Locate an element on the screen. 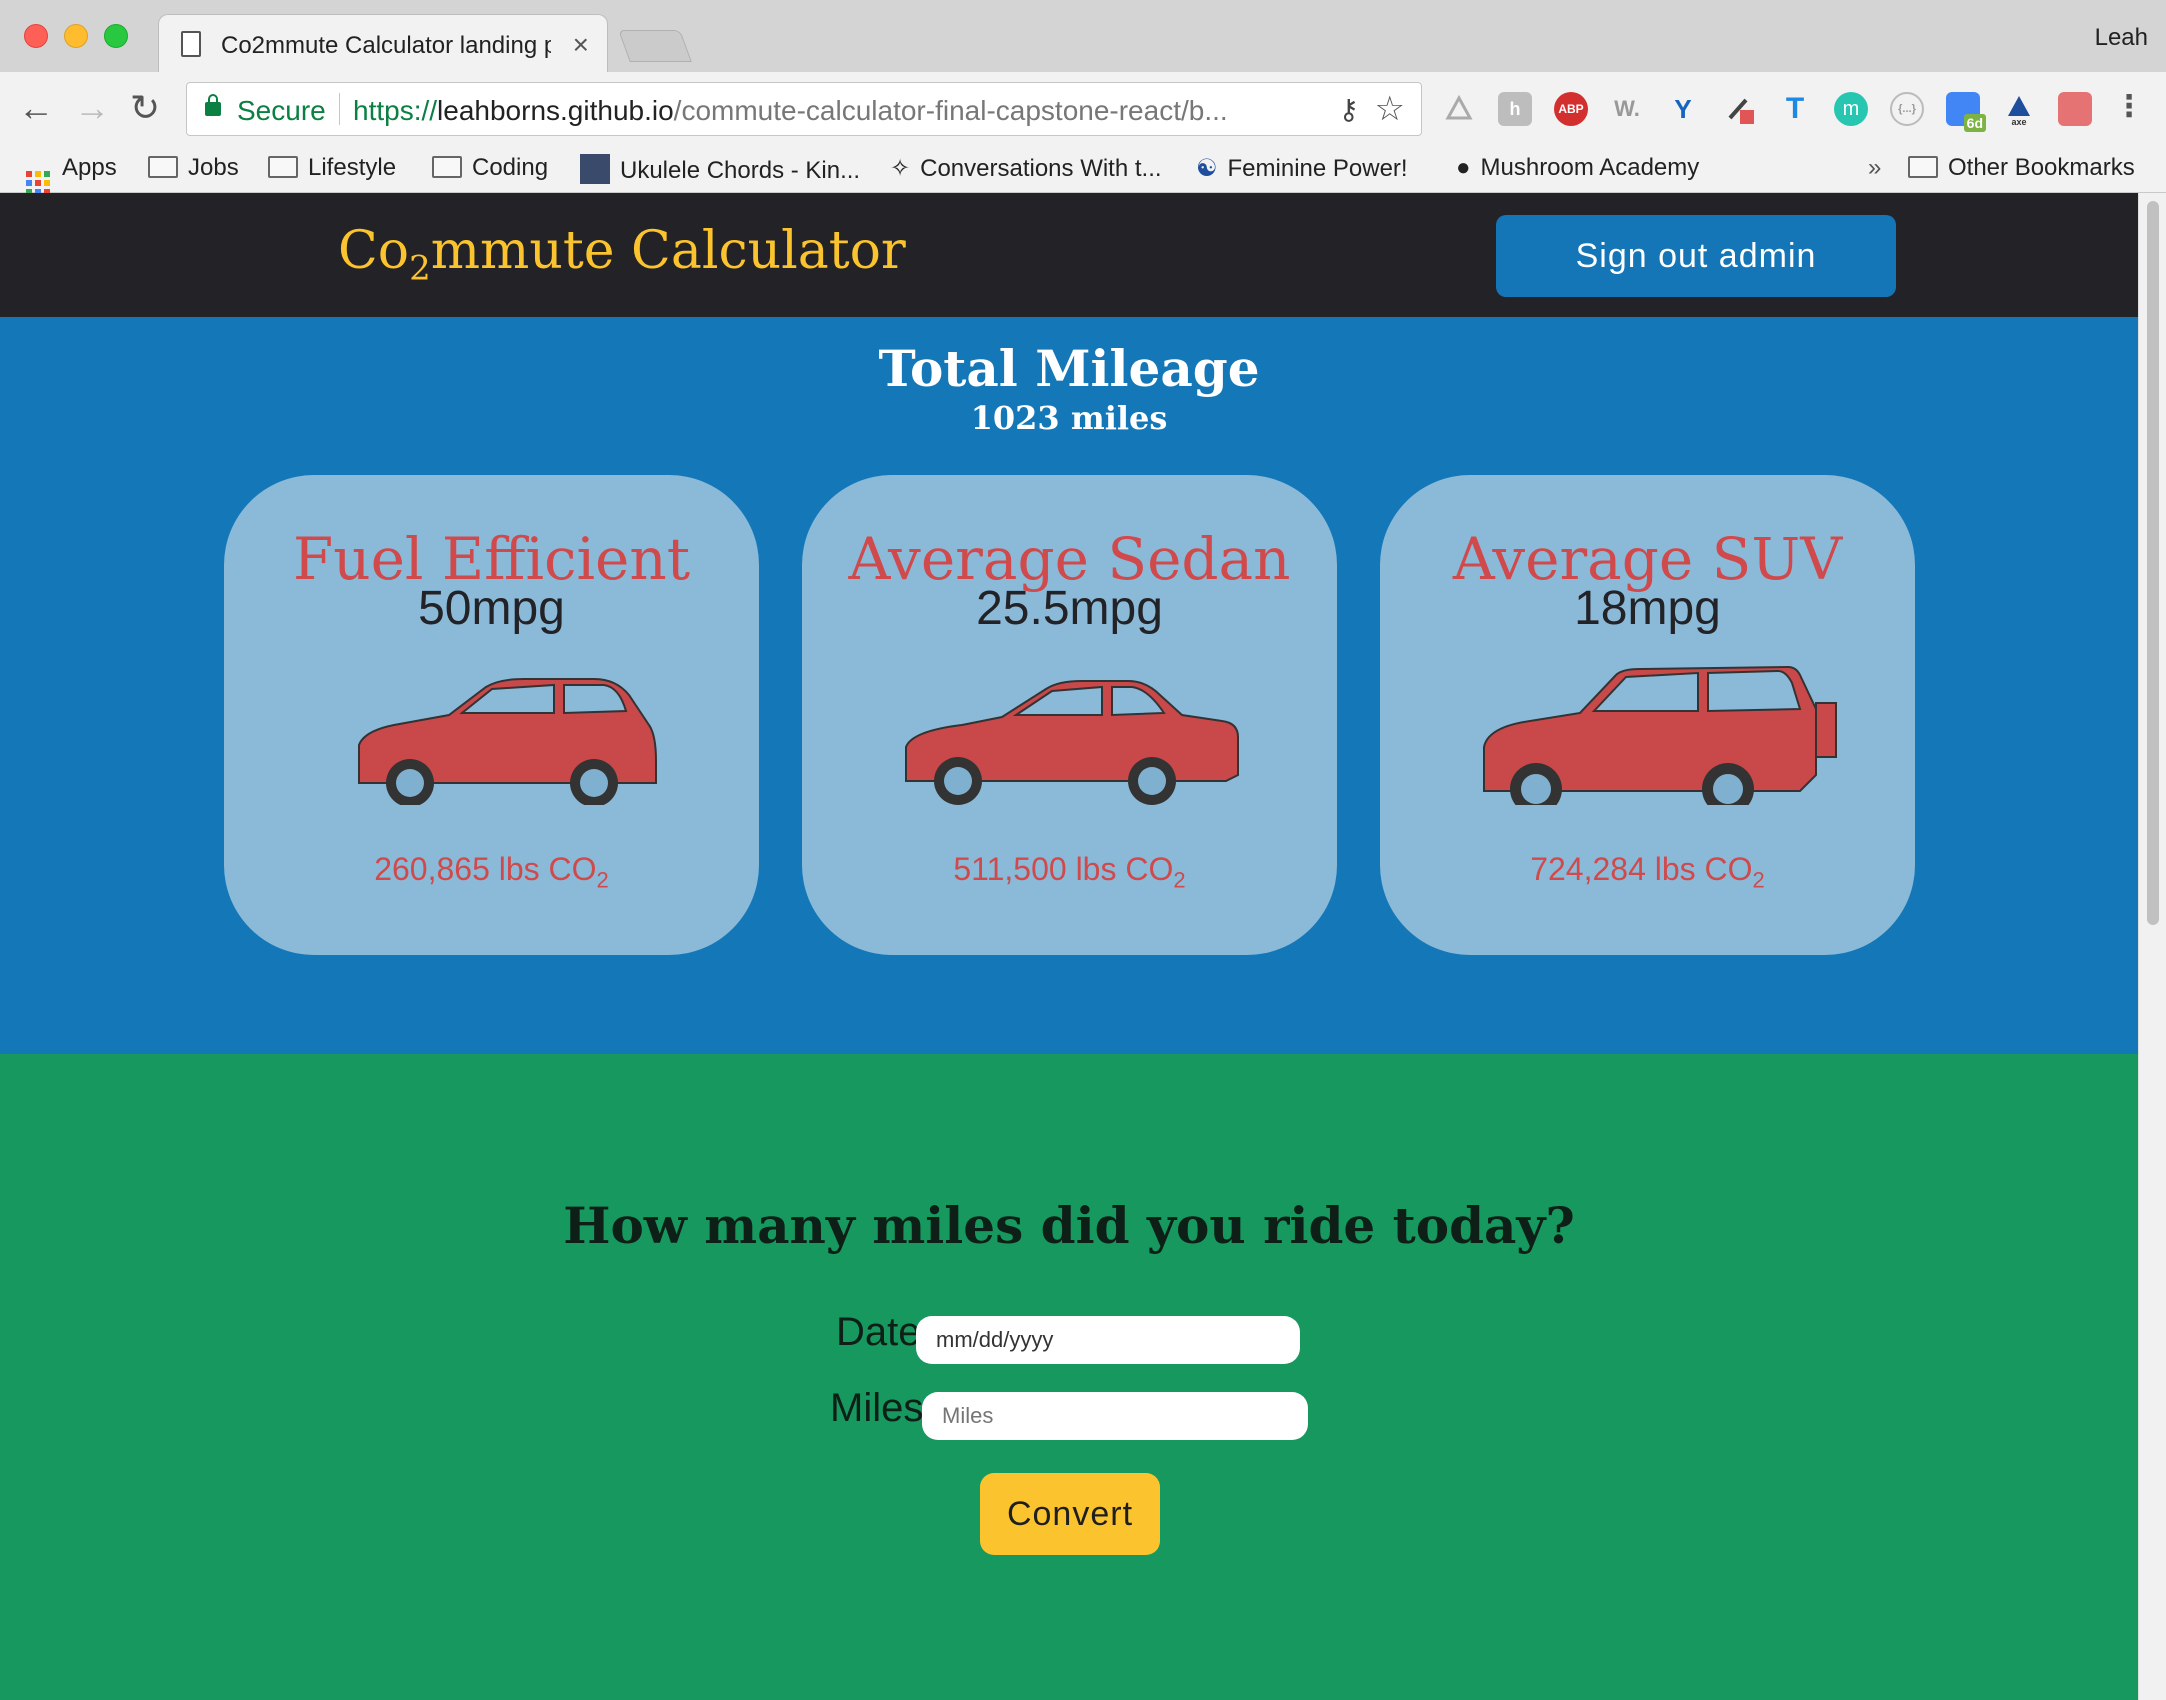 This screenshot has height=1700, width=2166. minimize-window-button is located at coordinates (76, 36).